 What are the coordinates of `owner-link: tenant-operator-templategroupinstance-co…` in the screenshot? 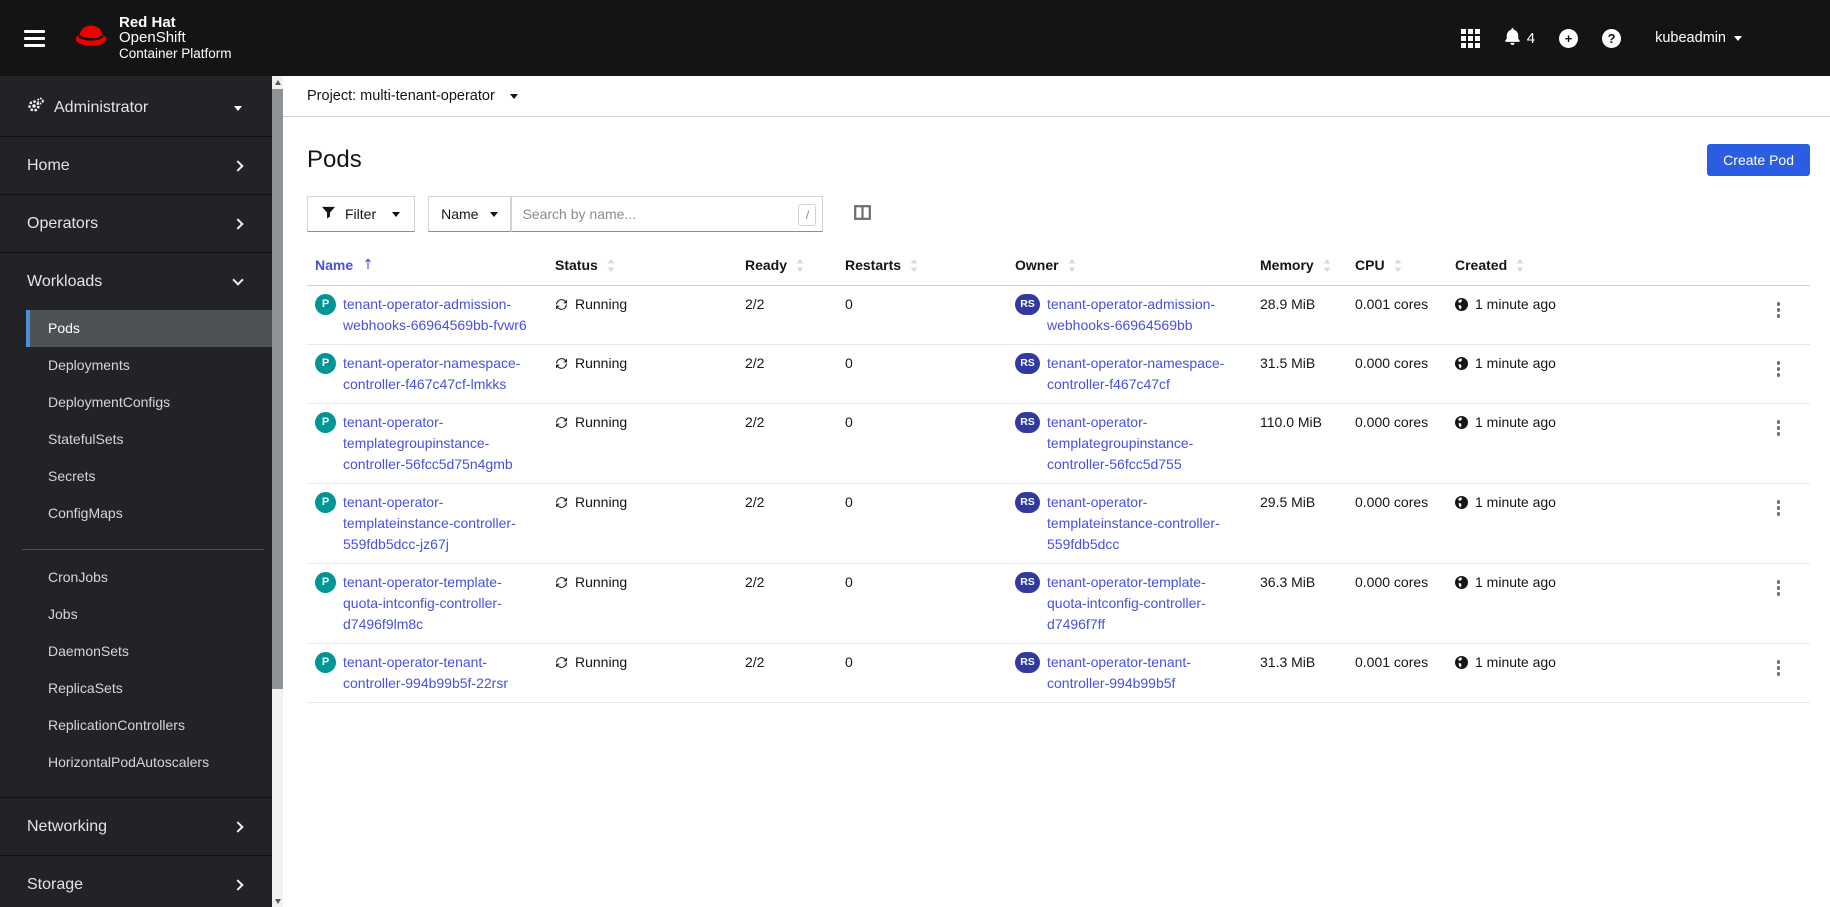 It's located at (1145, 443).